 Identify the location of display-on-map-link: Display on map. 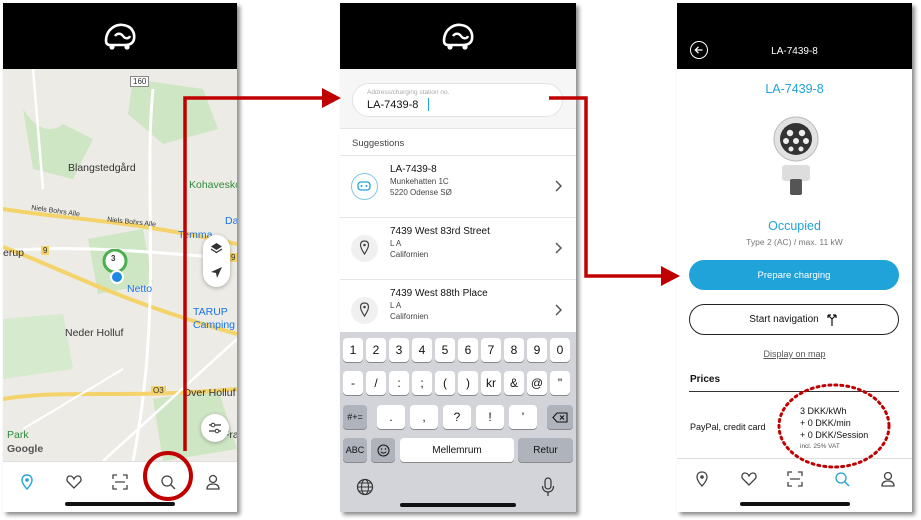
(794, 354).